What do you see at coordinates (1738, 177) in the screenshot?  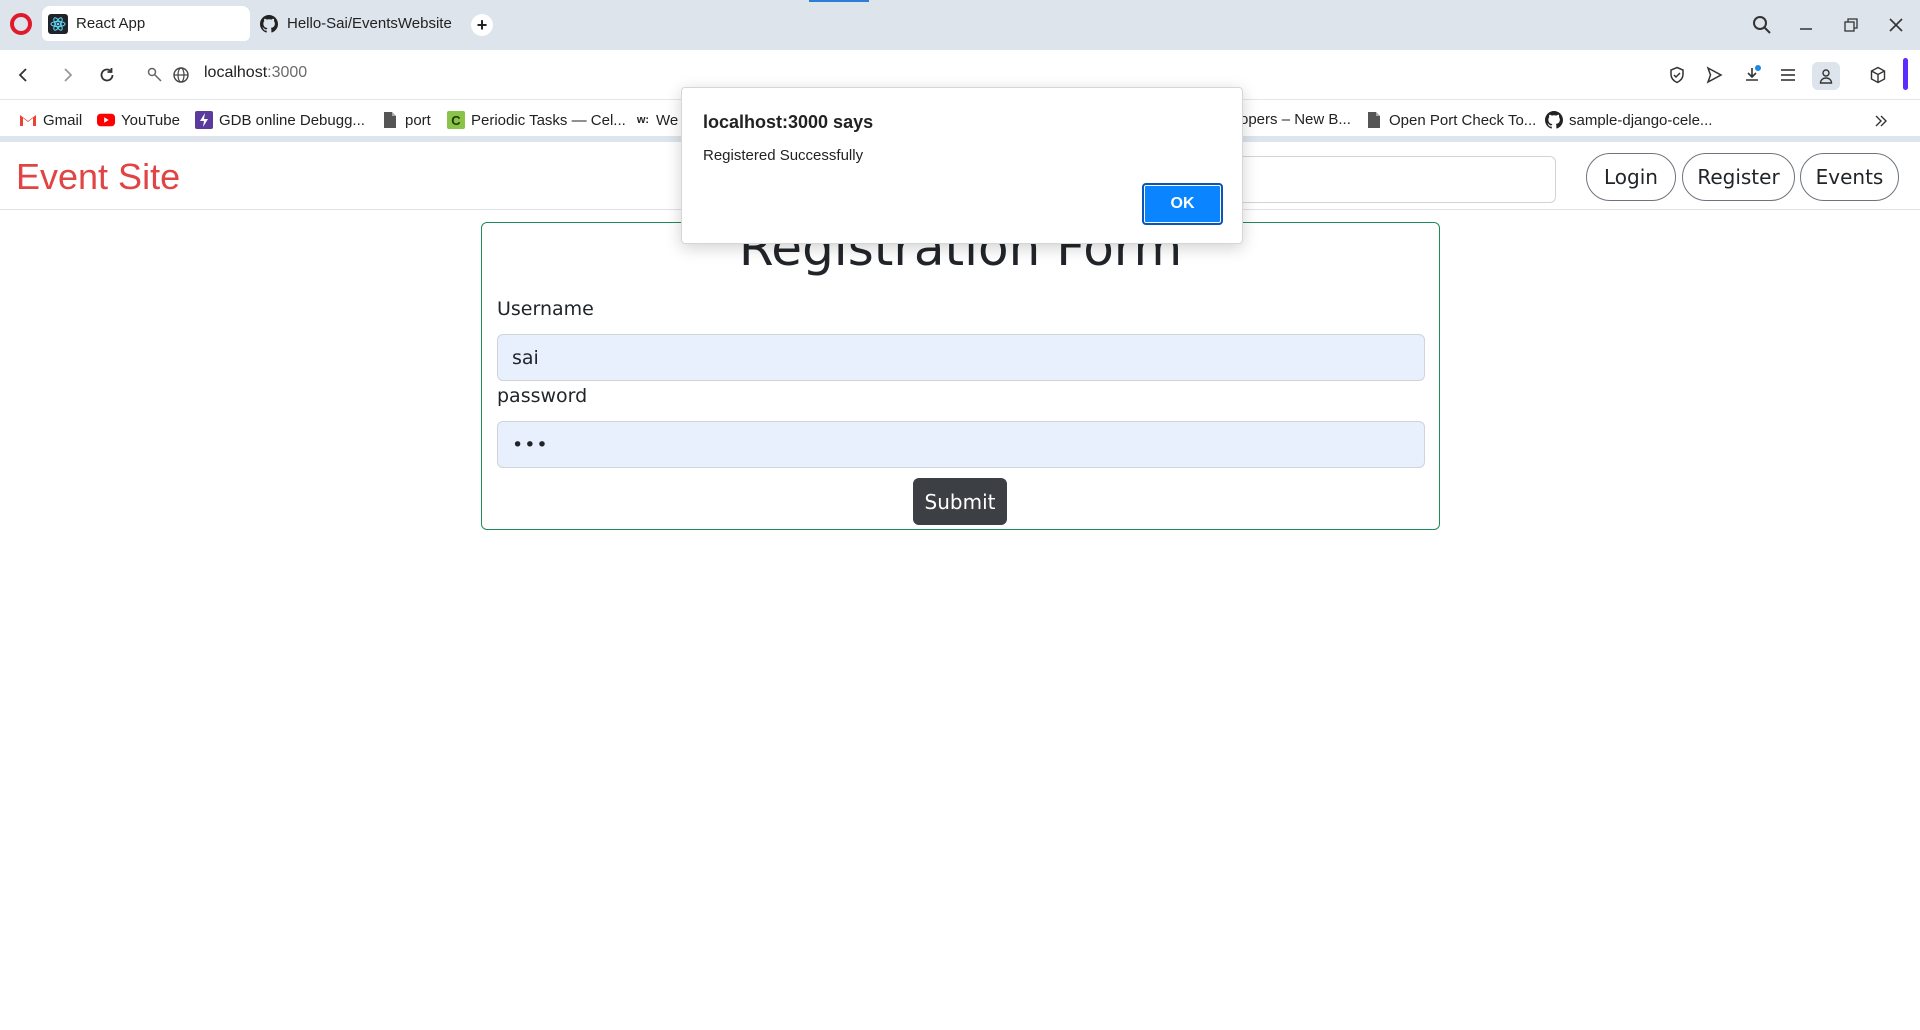 I see `register-button: Register` at bounding box center [1738, 177].